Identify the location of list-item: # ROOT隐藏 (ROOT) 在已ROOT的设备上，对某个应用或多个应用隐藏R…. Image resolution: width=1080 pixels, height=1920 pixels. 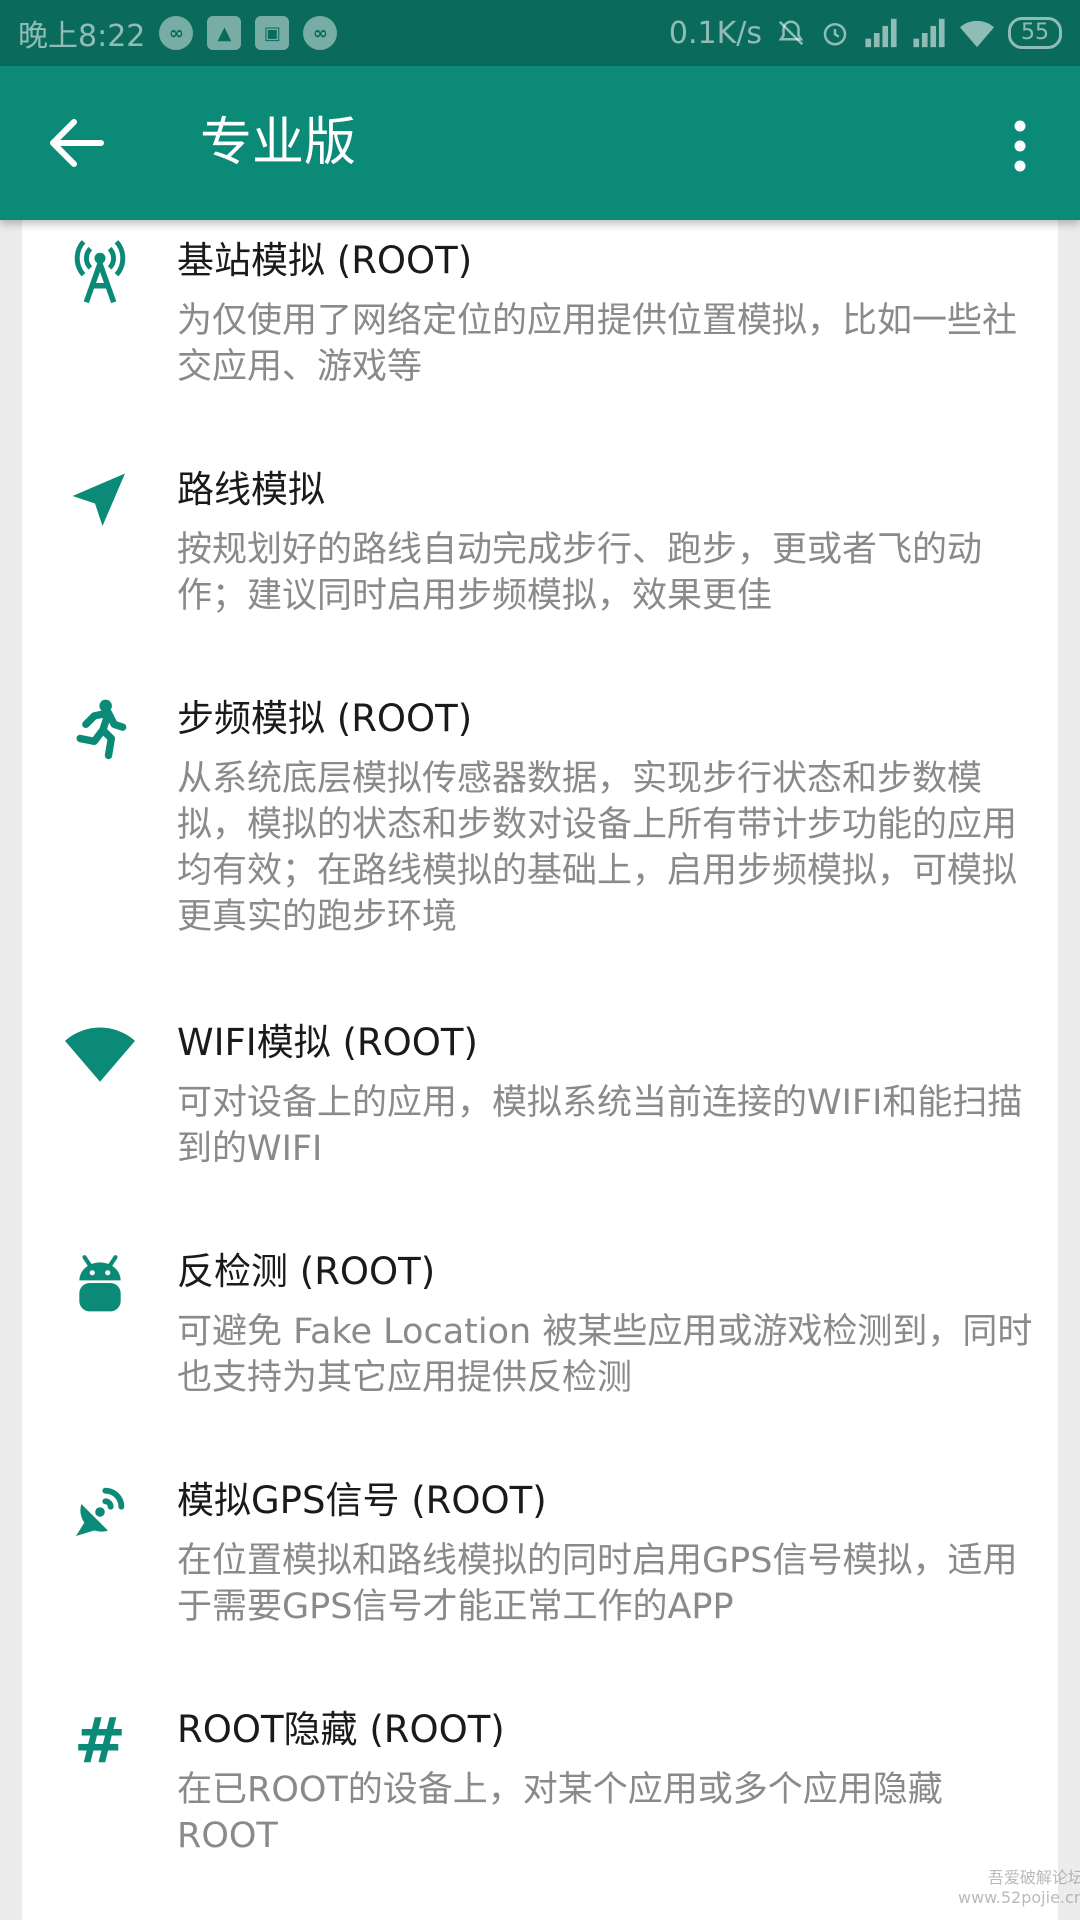
(540, 1809).